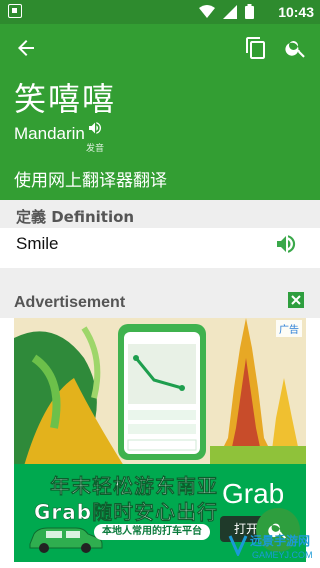 Image resolution: width=320 pixels, height=568 pixels. What do you see at coordinates (230, 11) in the screenshot?
I see `signal-icon` at bounding box center [230, 11].